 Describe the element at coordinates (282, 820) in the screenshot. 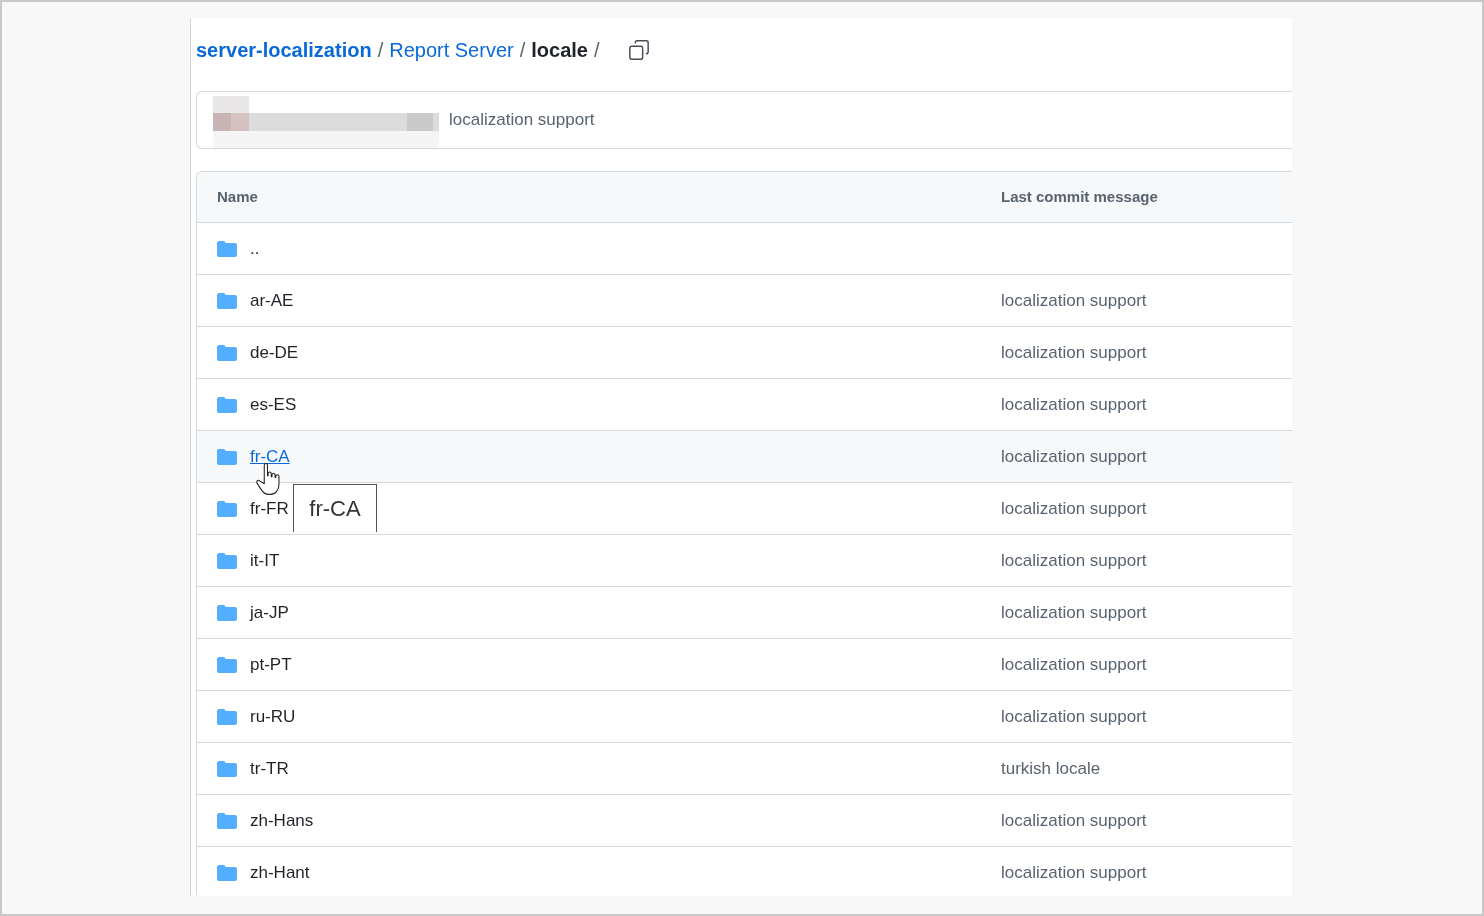

I see `folder-link: zh-Hans` at that location.